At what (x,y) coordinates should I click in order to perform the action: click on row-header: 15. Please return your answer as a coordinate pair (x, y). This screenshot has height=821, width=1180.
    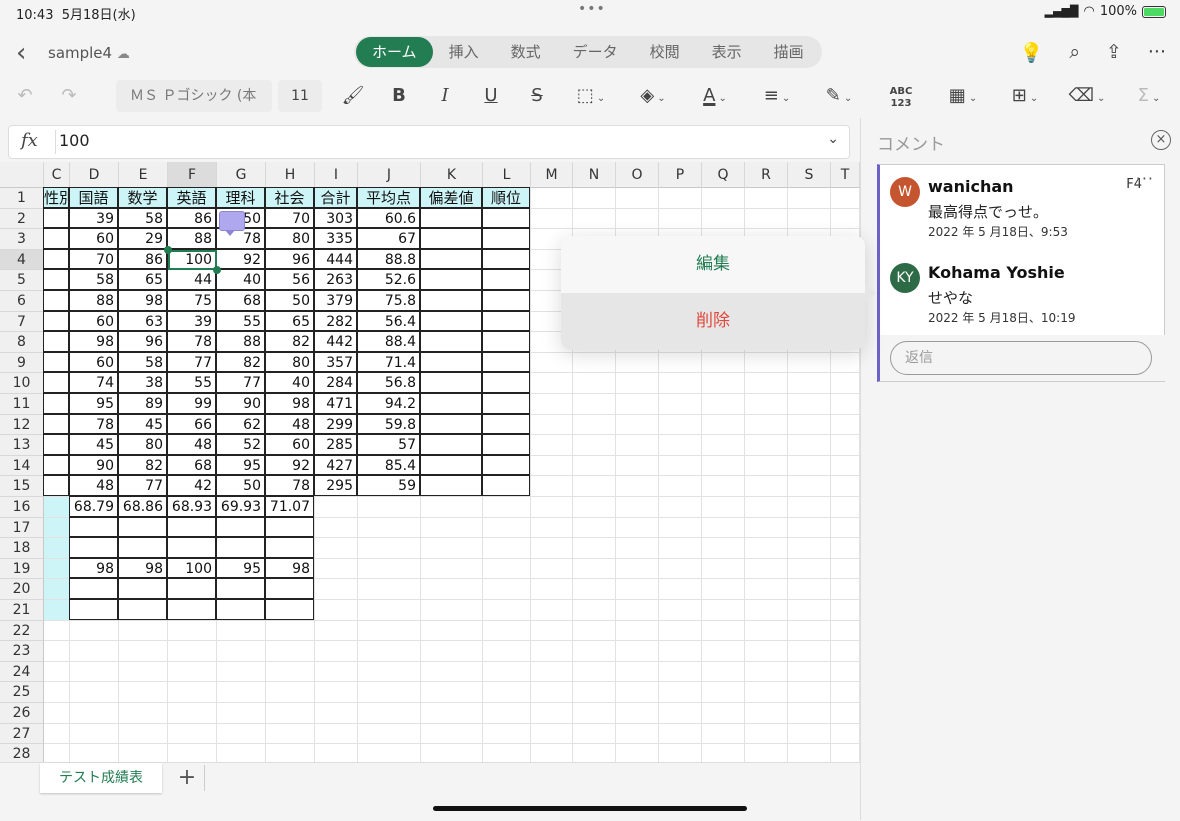
    Looking at the image, I should click on (22, 486).